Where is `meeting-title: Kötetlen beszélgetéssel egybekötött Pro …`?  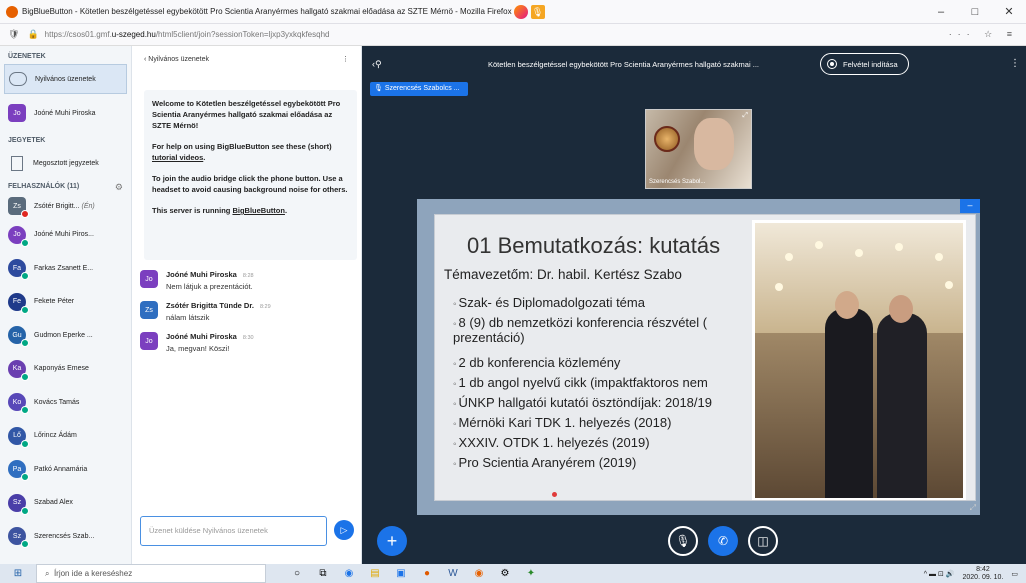 meeting-title: Kötetlen beszélgetéssel egybekötött Pro … is located at coordinates (623, 64).